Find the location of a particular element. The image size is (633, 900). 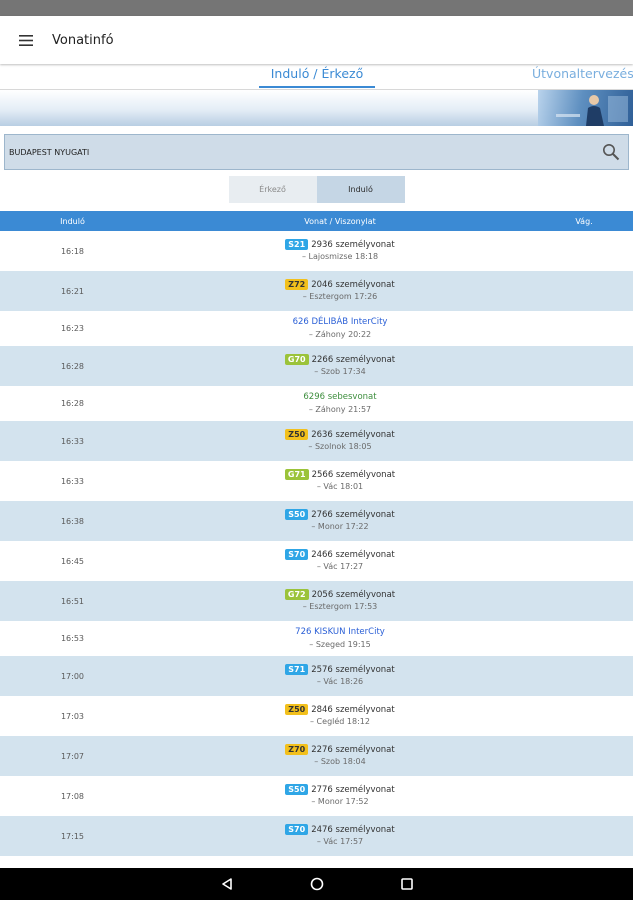

departure-time: 16:28 is located at coordinates (72, 403).